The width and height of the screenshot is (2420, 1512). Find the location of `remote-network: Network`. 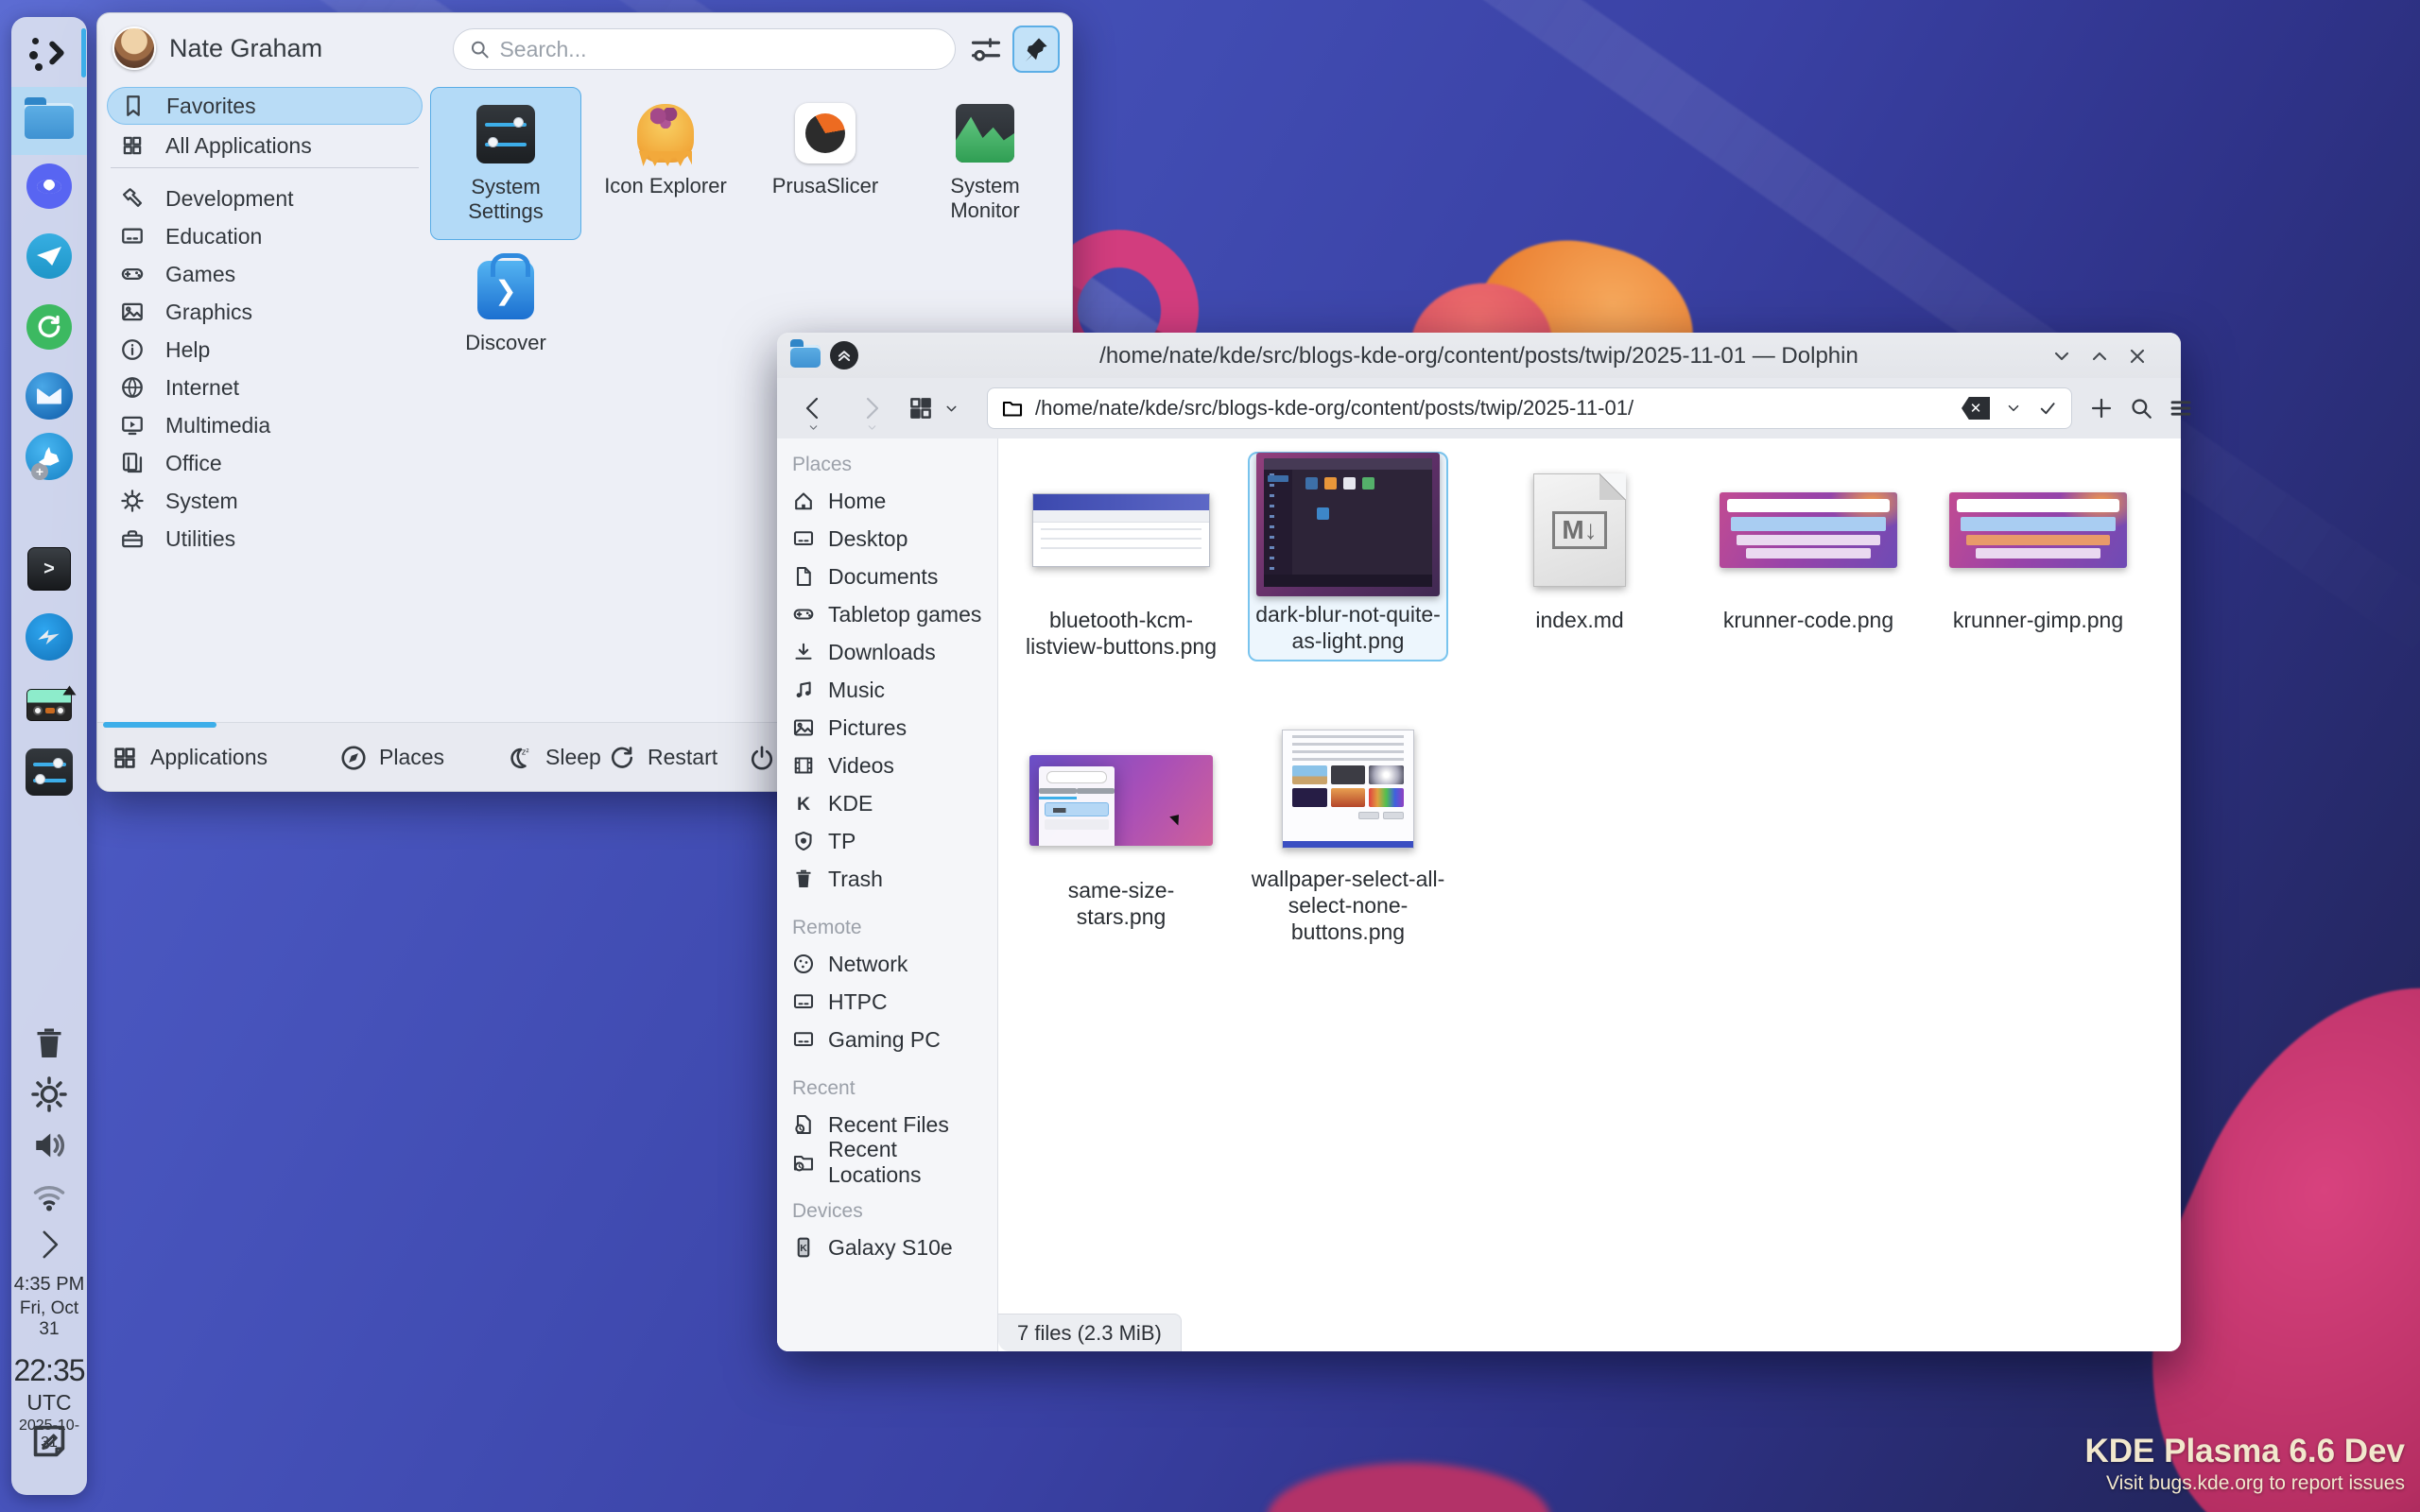

remote-network: Network is located at coordinates (888, 964).